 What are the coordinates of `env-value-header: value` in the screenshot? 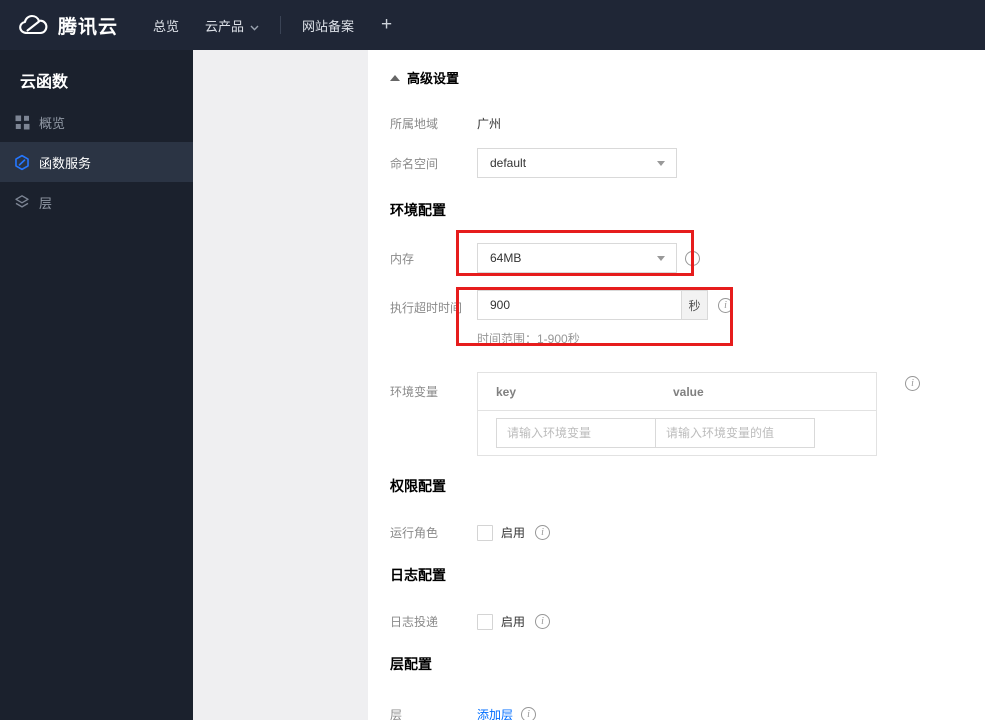 It's located at (688, 391).